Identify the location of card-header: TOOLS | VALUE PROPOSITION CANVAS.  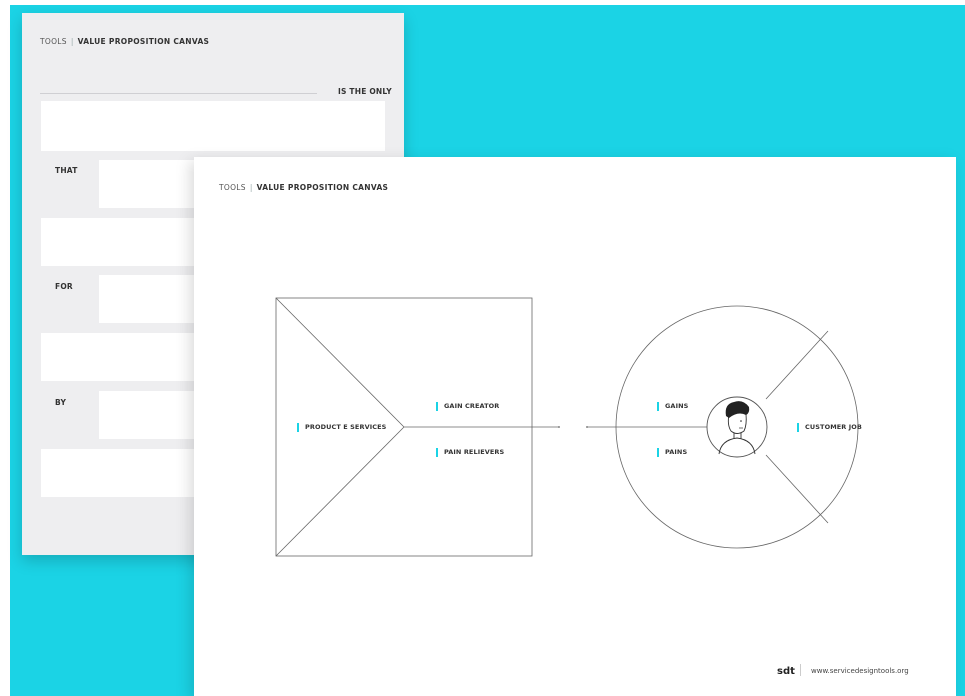
(124, 41).